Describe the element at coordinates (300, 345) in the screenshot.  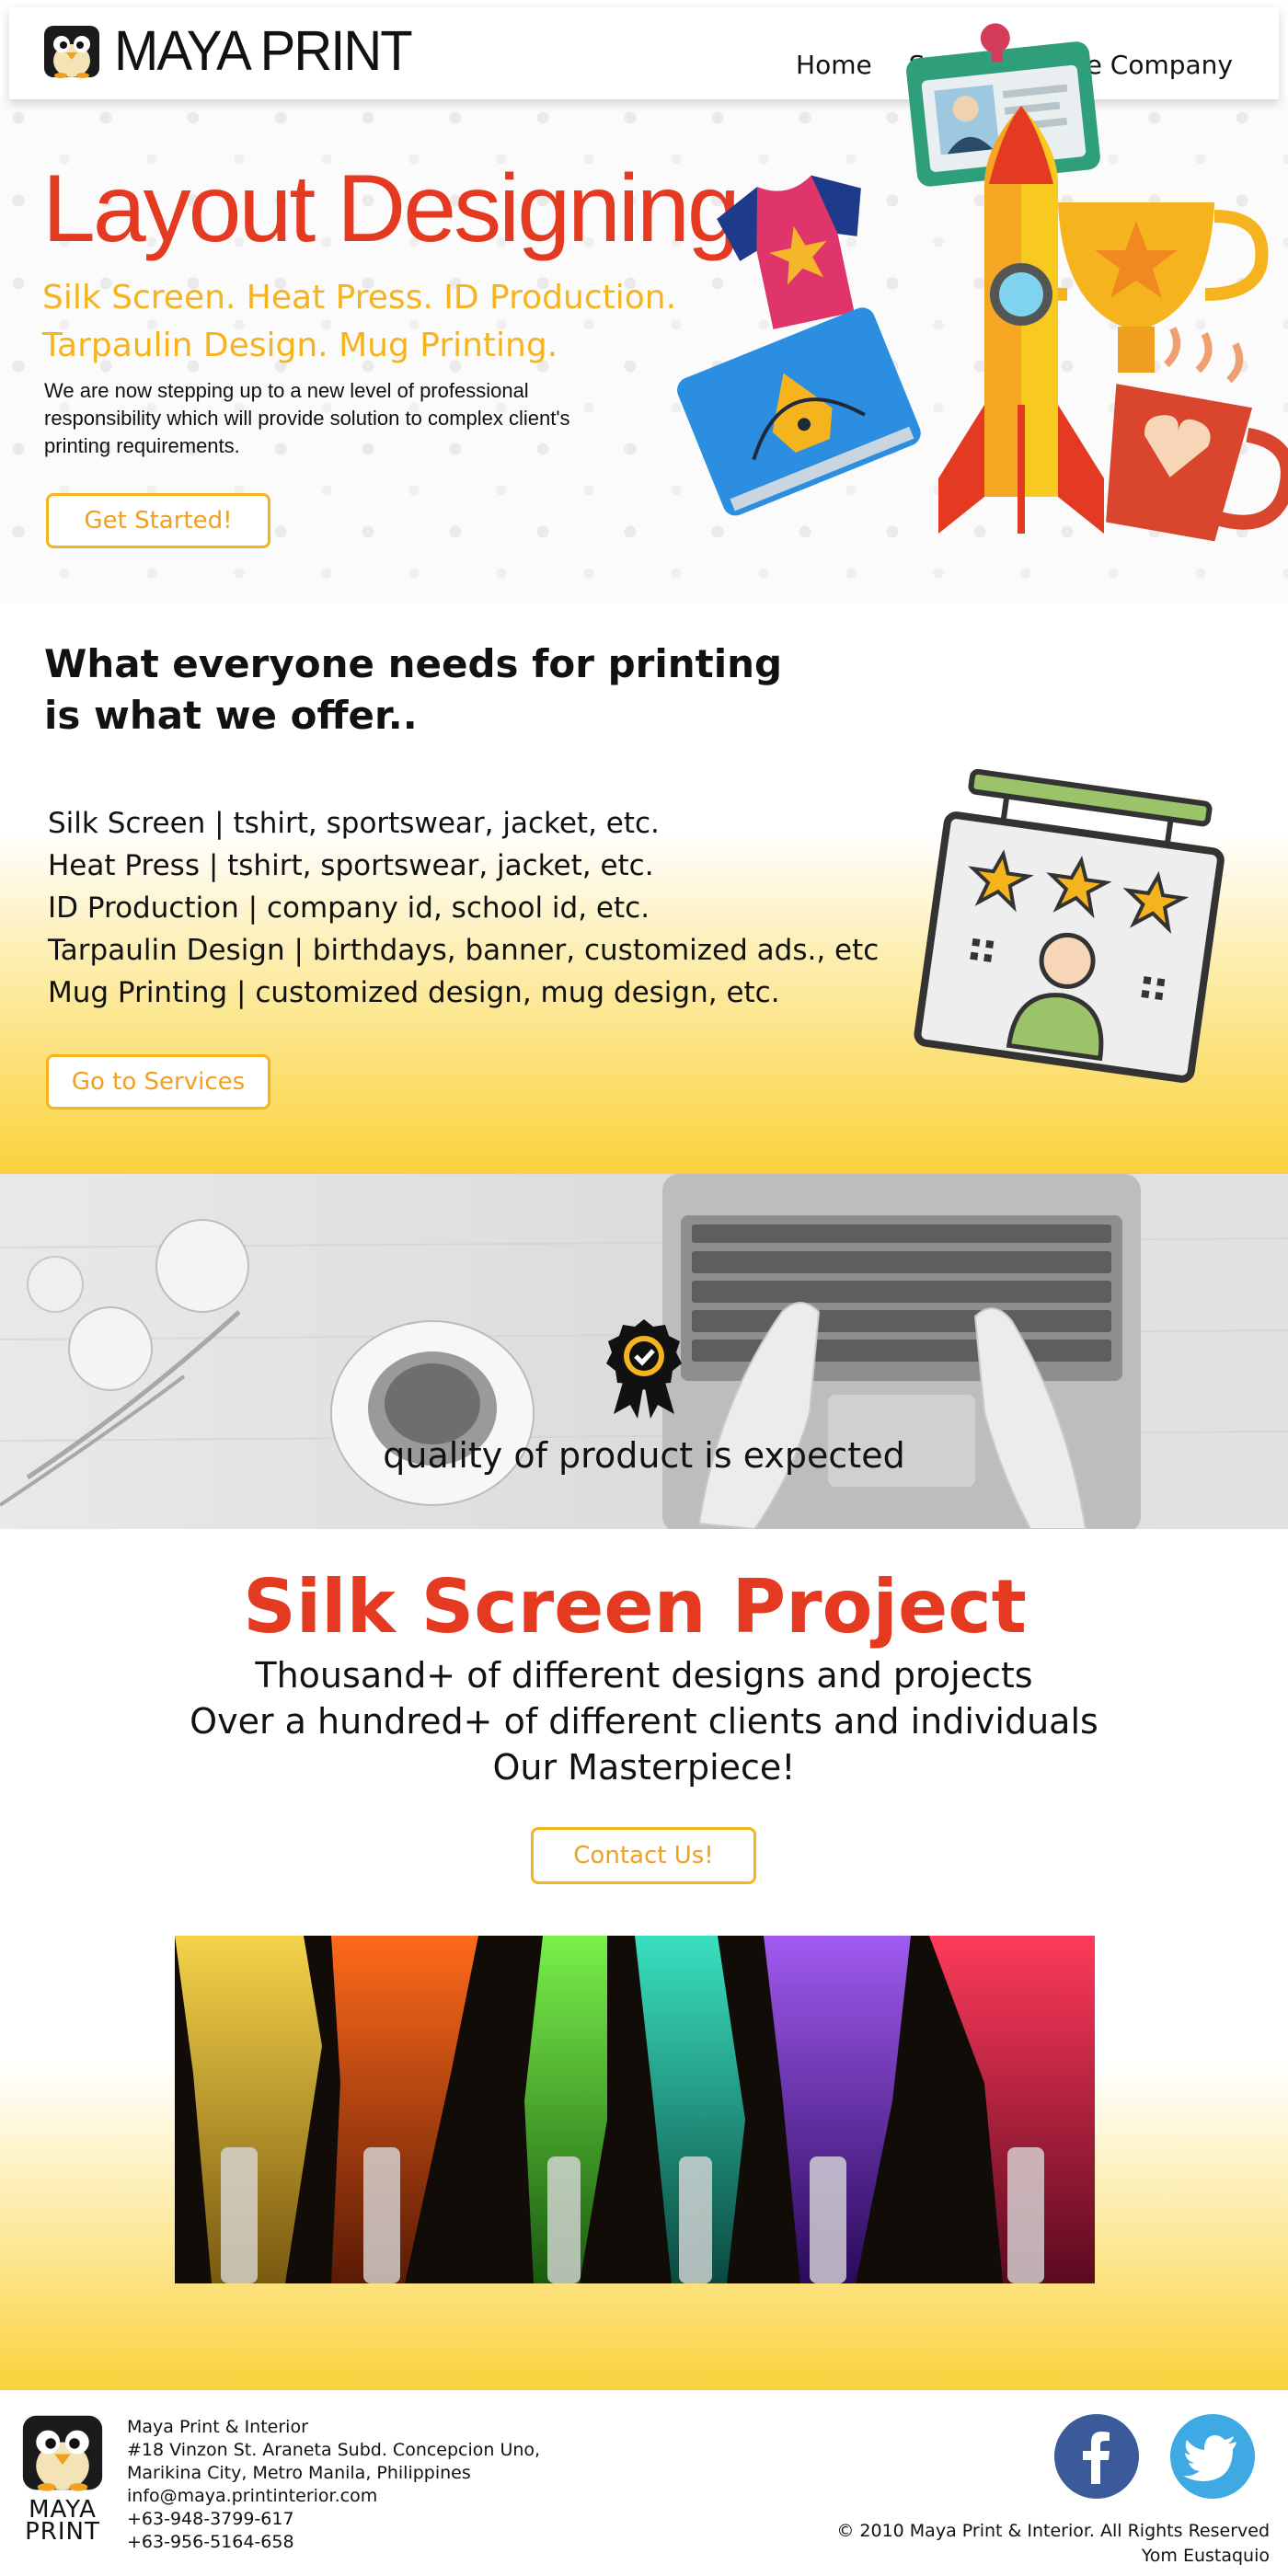
I see `hero-subtitle-line-2: Tarpaulin Design. Mug Printing.` at that location.